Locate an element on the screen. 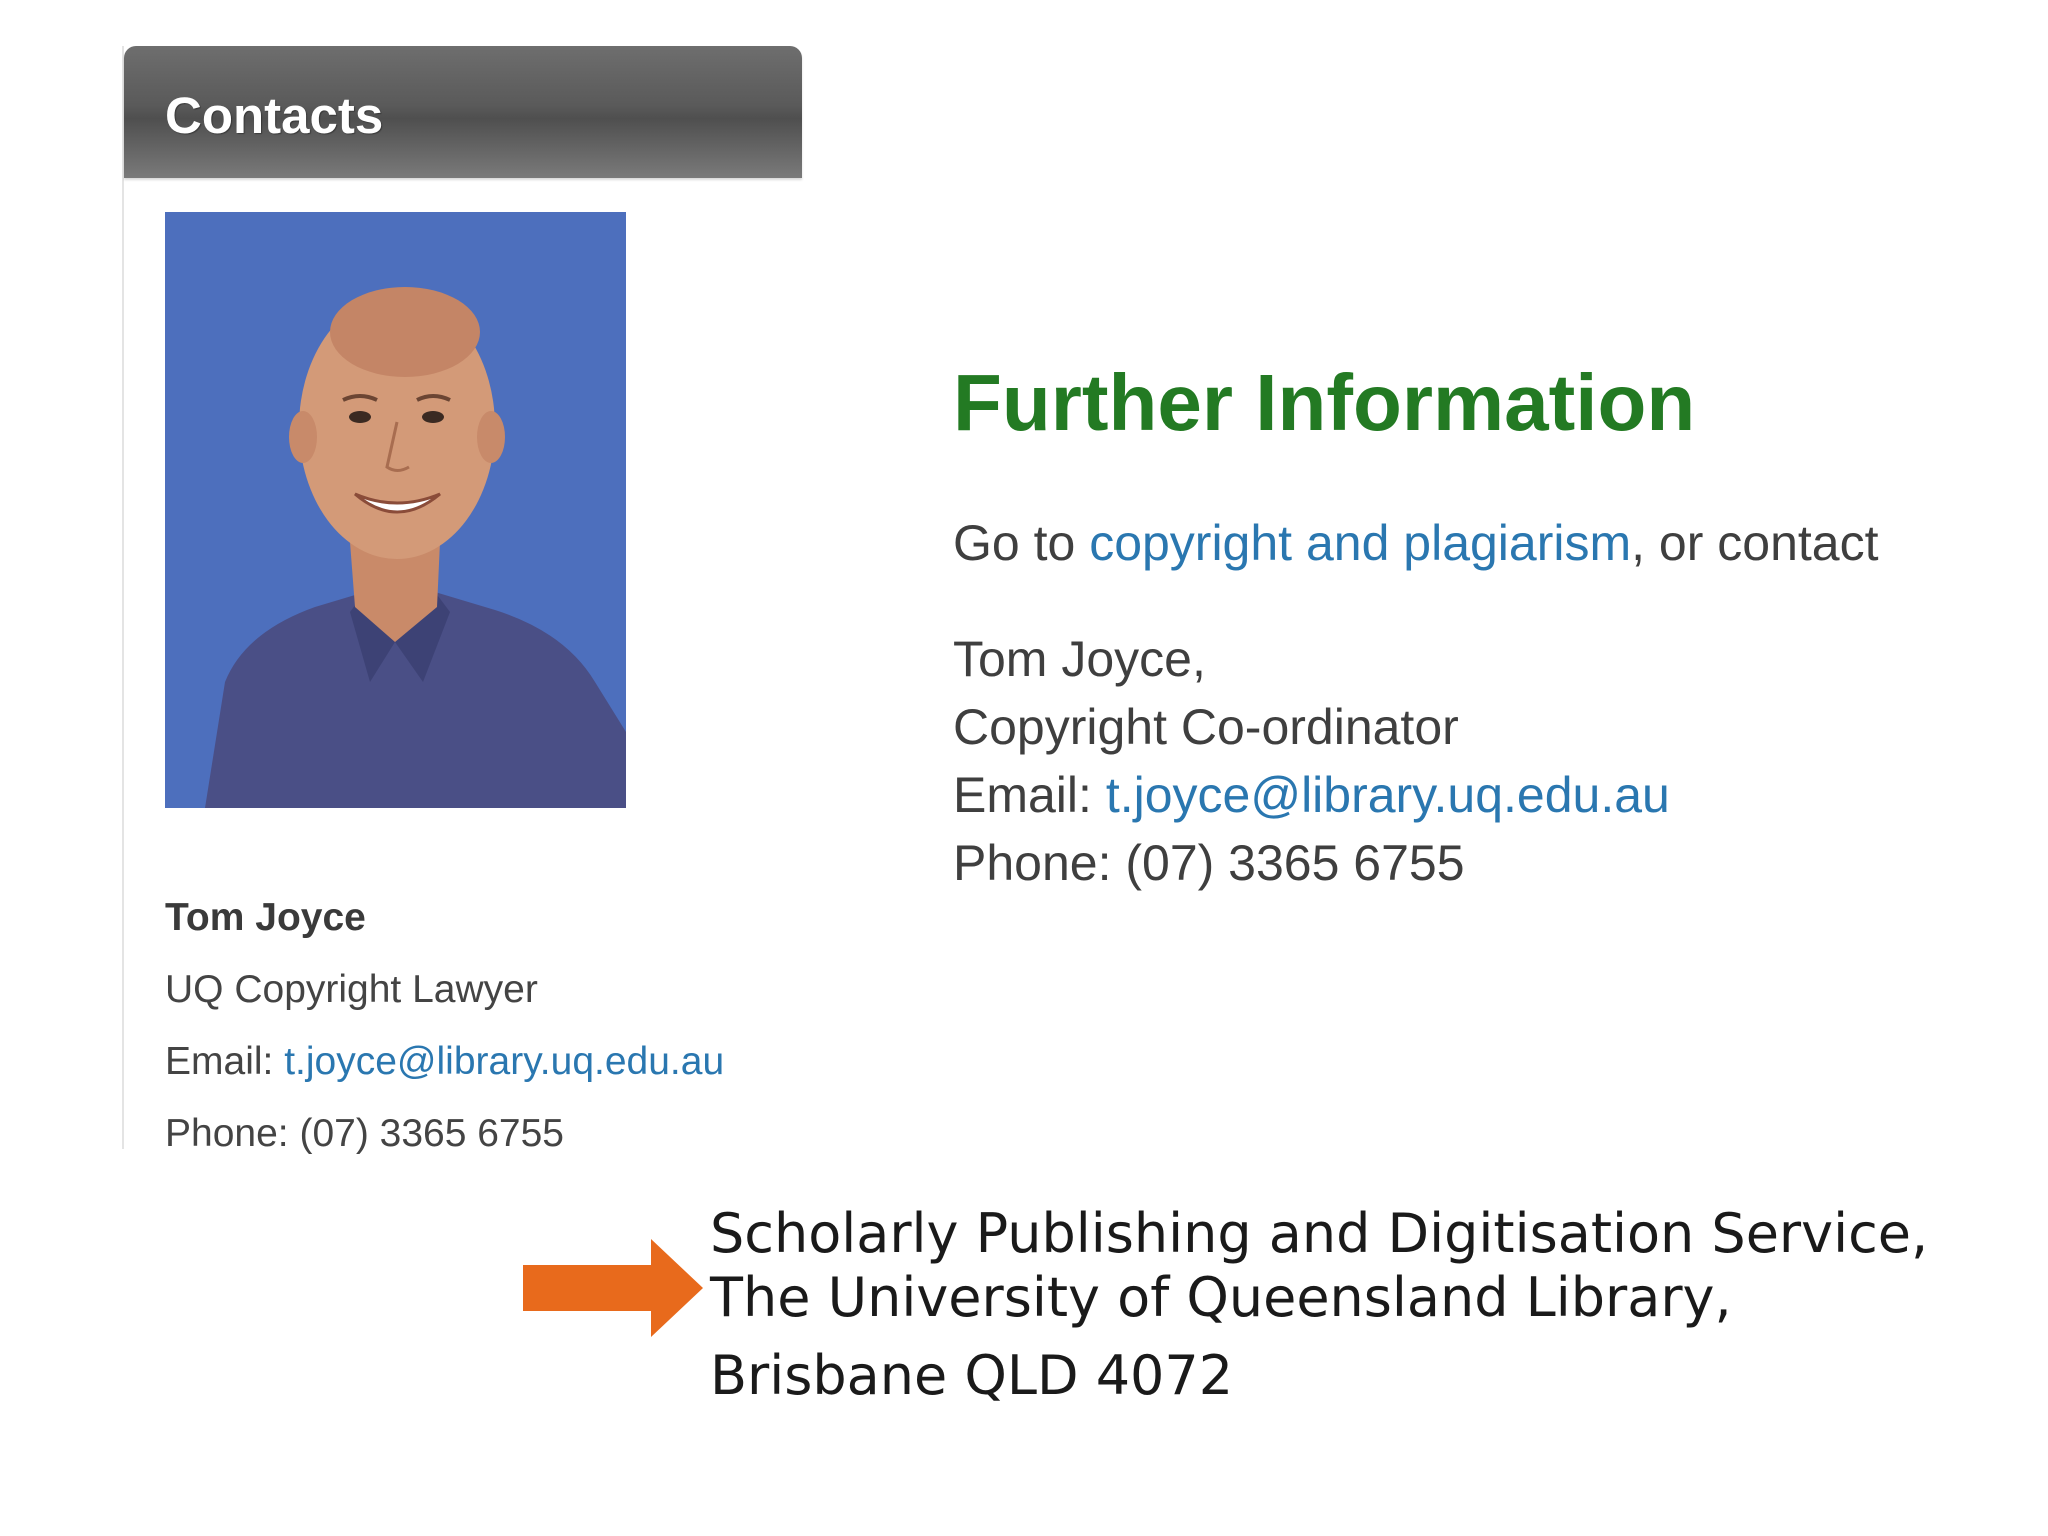 The image size is (2048, 1536). further-information-title: Further Information is located at coordinates (1324, 402).